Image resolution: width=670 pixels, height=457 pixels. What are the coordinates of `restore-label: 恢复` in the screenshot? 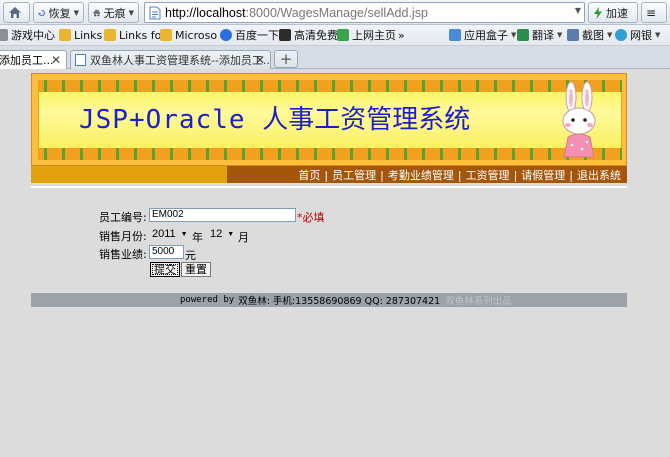 It's located at (59, 13).